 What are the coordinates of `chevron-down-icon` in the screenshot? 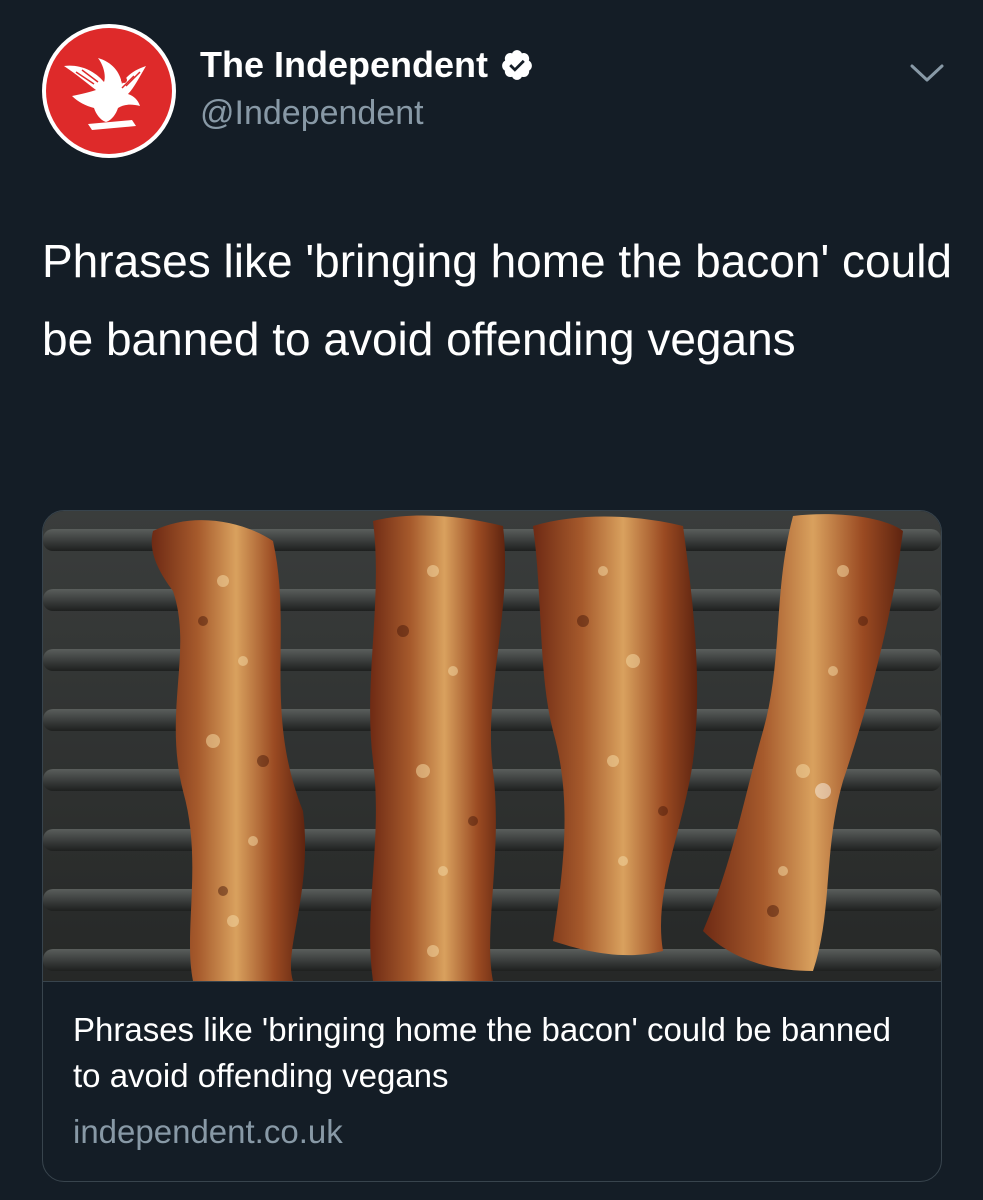 It's located at (927, 73).